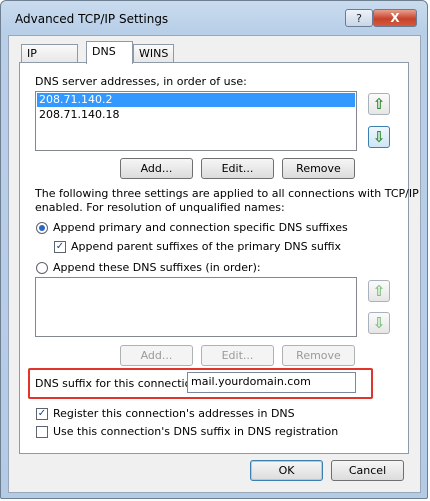 Image resolution: width=430 pixels, height=501 pixels. Describe the element at coordinates (271, 382) in the screenshot. I see `connection-suffix-input: mail.yourdomain.com` at that location.